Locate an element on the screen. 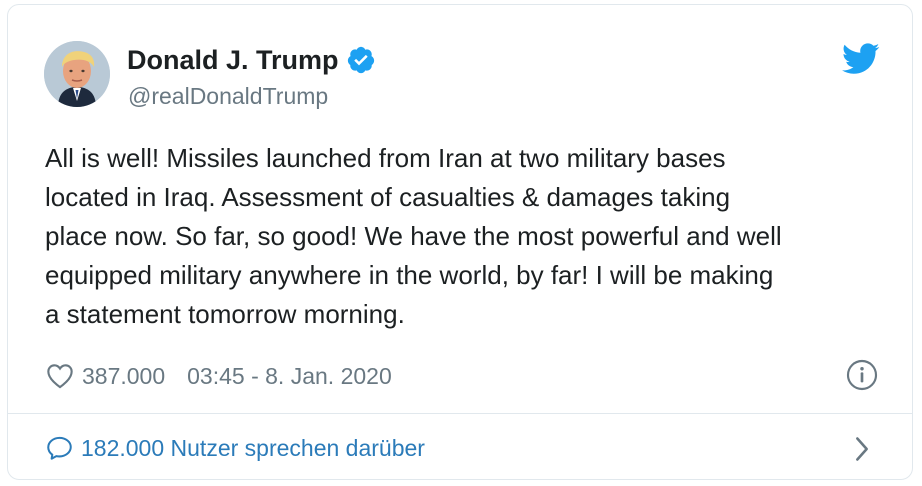 The height and width of the screenshot is (486, 922). conversation-label: 182.000 Nutzer sprechen darüber is located at coordinates (253, 448).